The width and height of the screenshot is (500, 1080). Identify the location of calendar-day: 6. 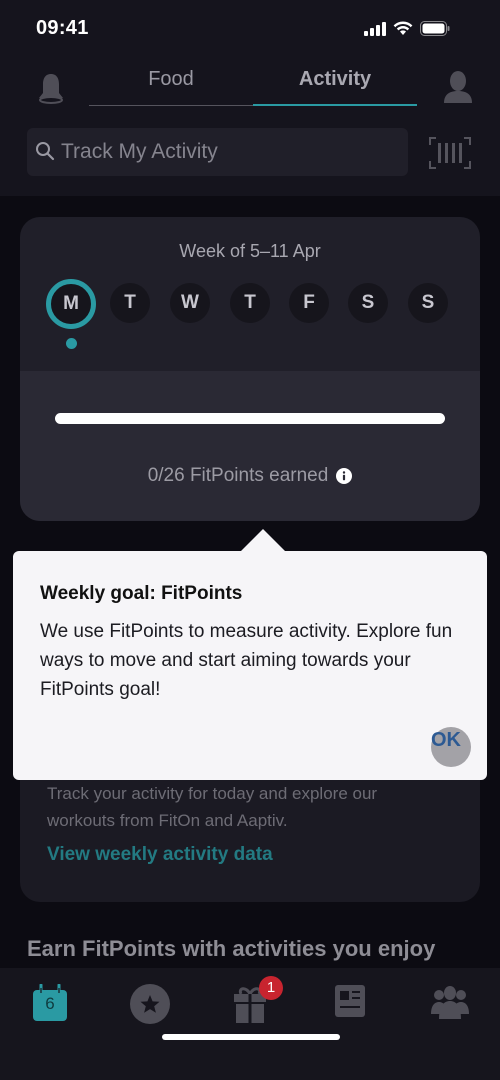
(50, 1003).